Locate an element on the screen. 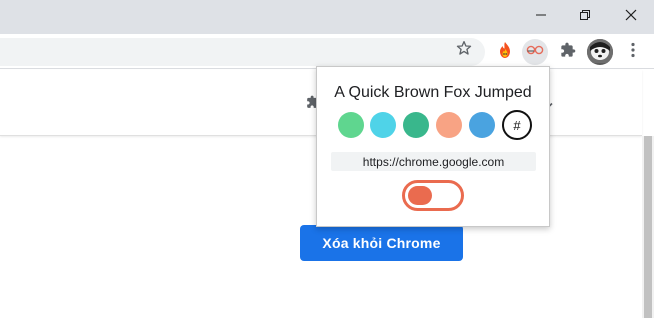 This screenshot has width=654, height=318. font-extension-button is located at coordinates (535, 52).